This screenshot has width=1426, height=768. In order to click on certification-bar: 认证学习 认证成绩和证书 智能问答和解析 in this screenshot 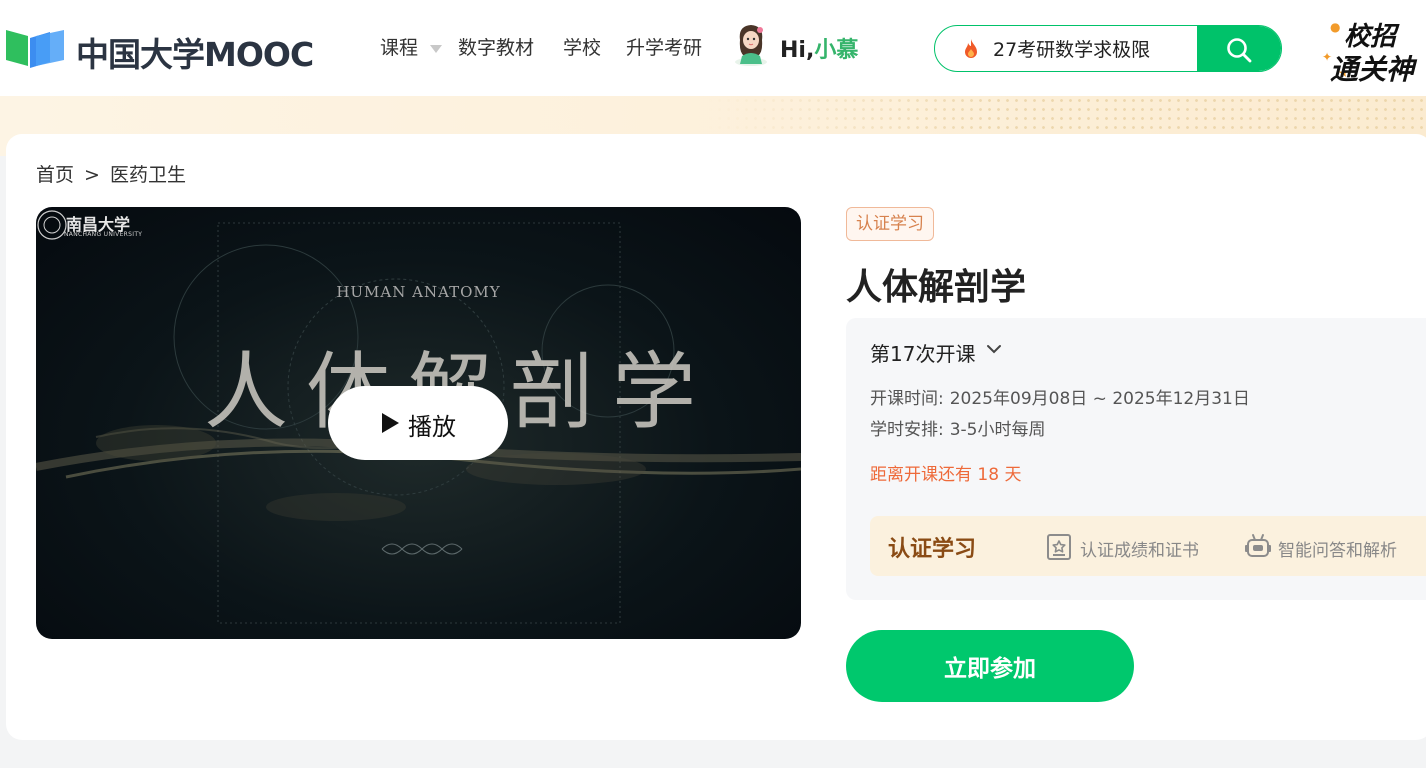, I will do `click(1148, 546)`.